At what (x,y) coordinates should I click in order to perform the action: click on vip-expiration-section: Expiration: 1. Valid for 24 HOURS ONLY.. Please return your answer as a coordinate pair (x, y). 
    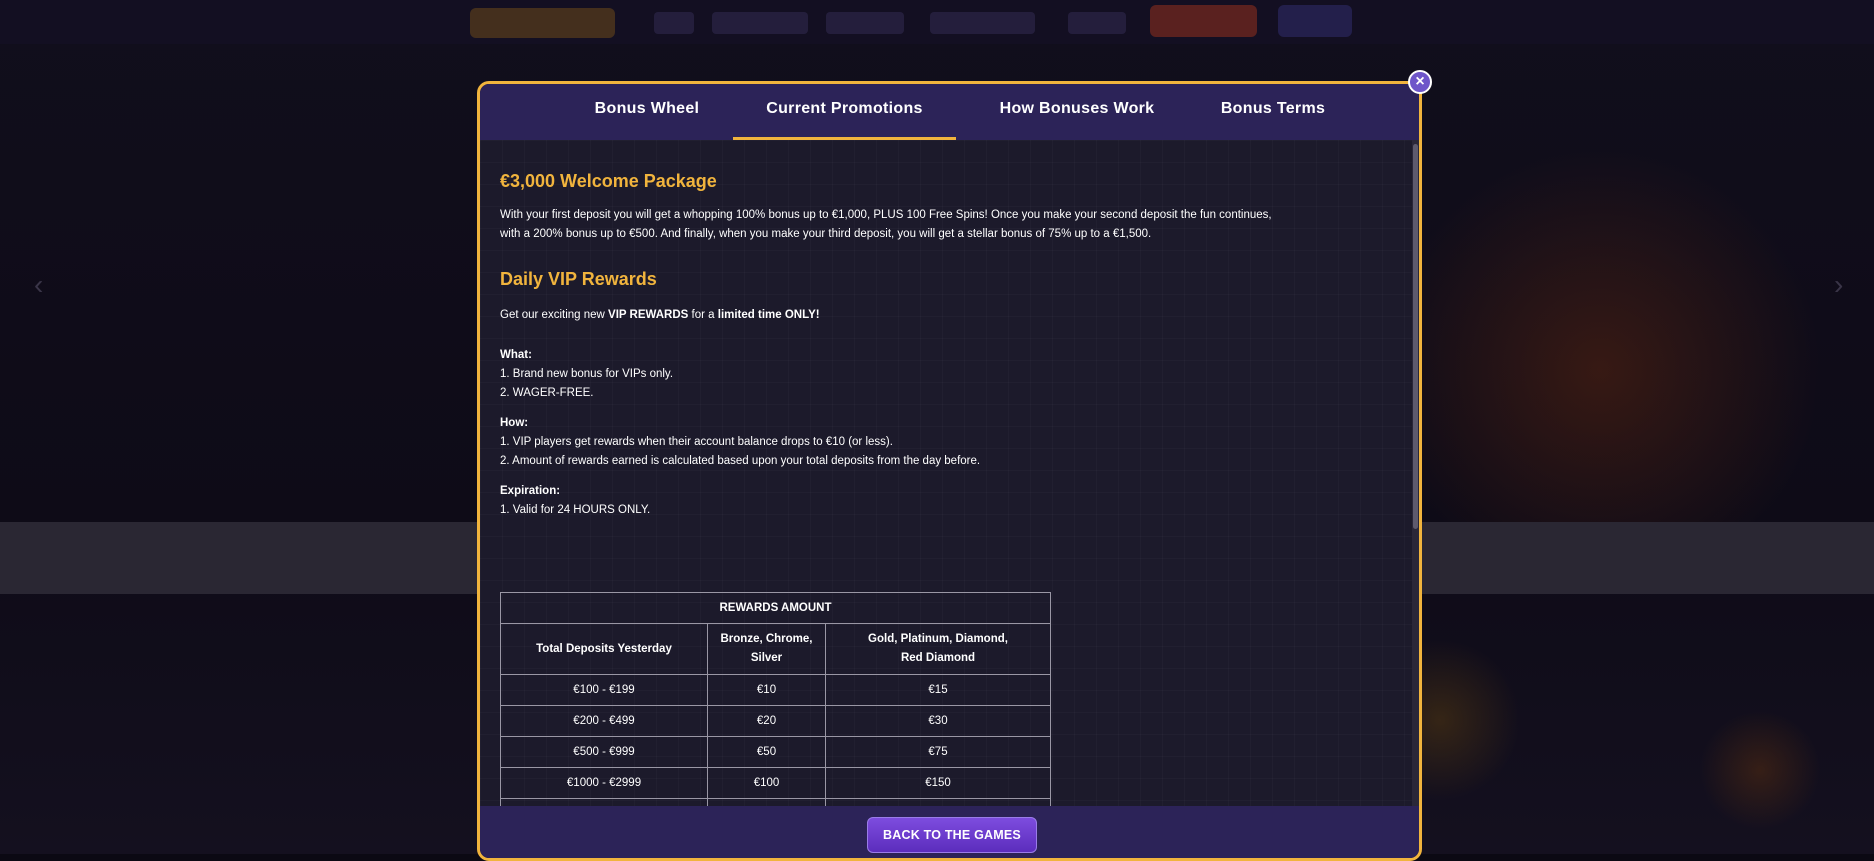
    Looking at the image, I should click on (940, 501).